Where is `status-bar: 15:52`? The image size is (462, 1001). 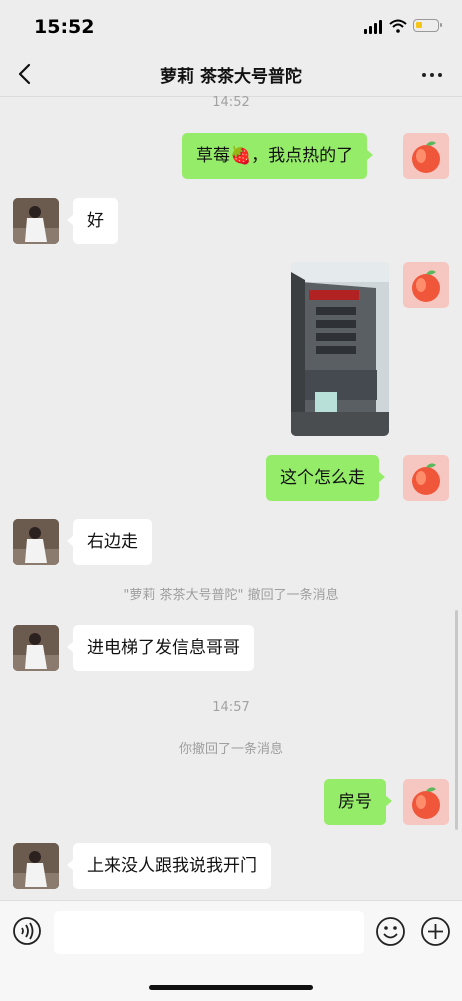
status-bar: 15:52 is located at coordinates (231, 27).